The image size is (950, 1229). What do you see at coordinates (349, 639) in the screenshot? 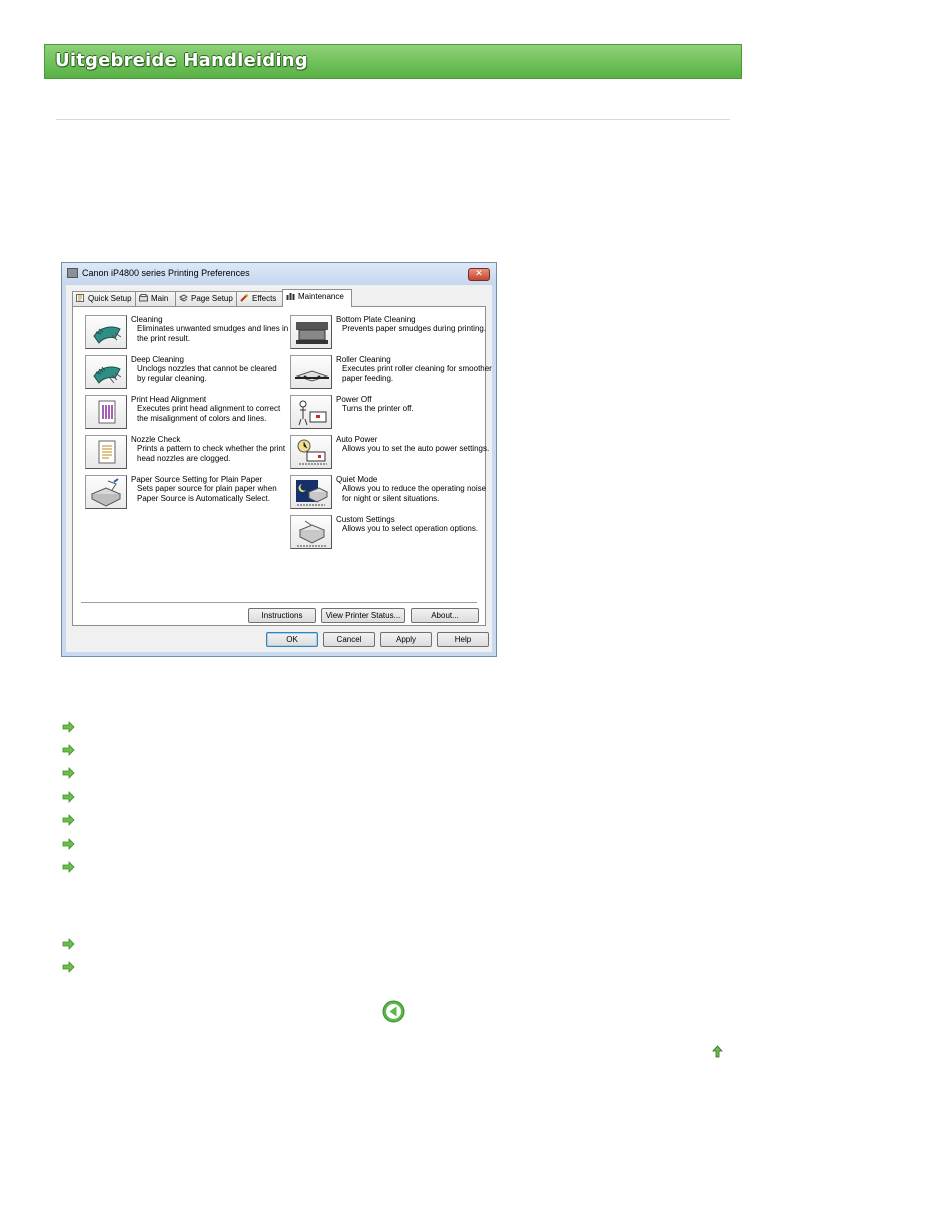
I see `cancel-button: Cancel` at bounding box center [349, 639].